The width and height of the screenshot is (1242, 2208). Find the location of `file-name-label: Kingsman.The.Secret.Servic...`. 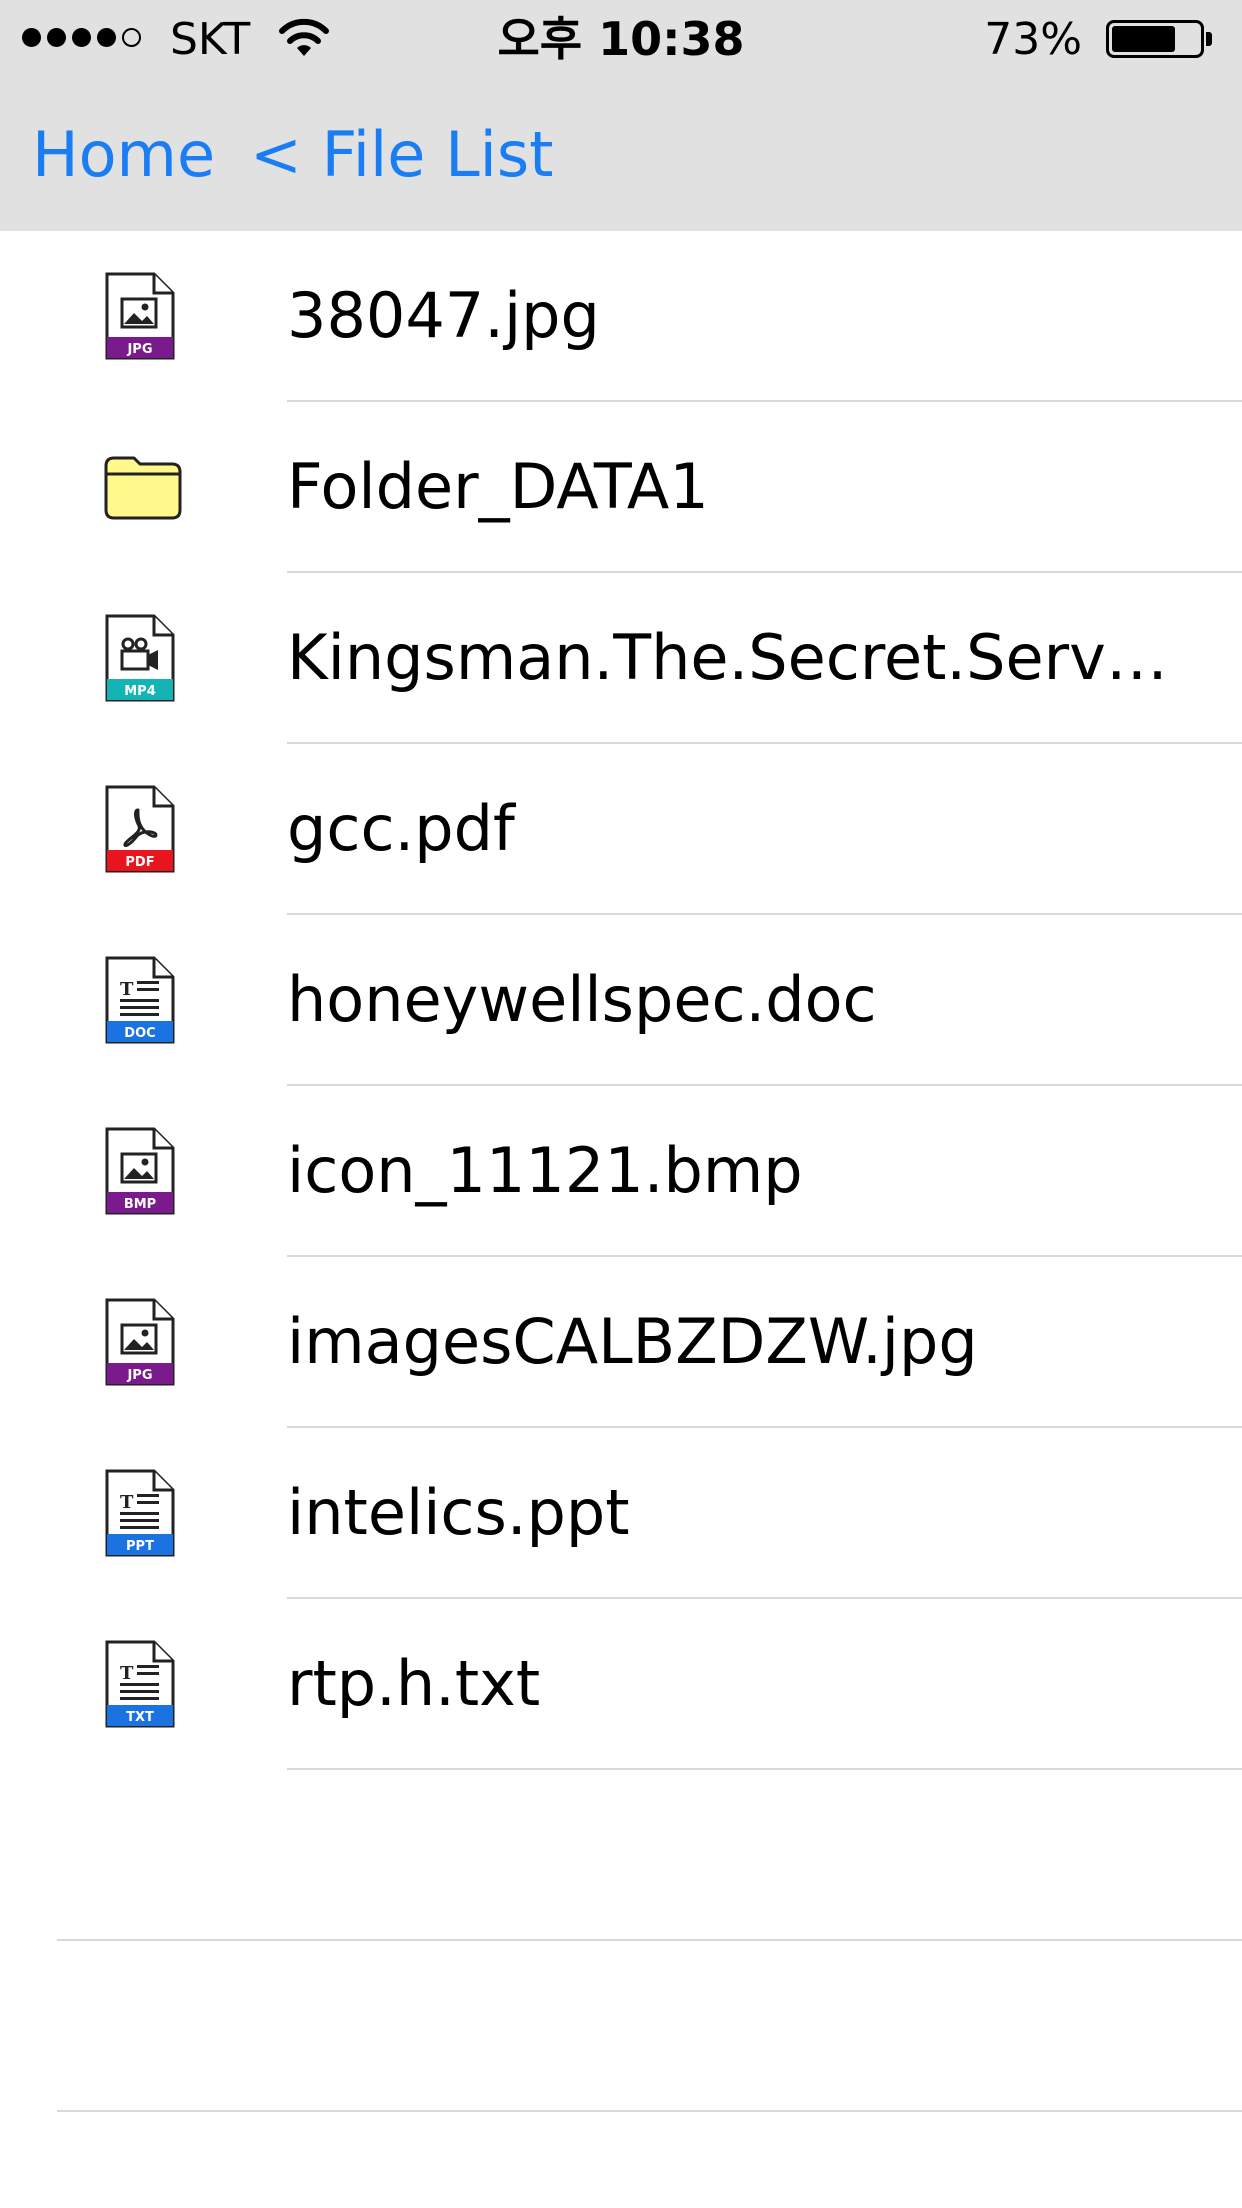

file-name-label: Kingsman.The.Secret.Servic... is located at coordinates (729, 657).